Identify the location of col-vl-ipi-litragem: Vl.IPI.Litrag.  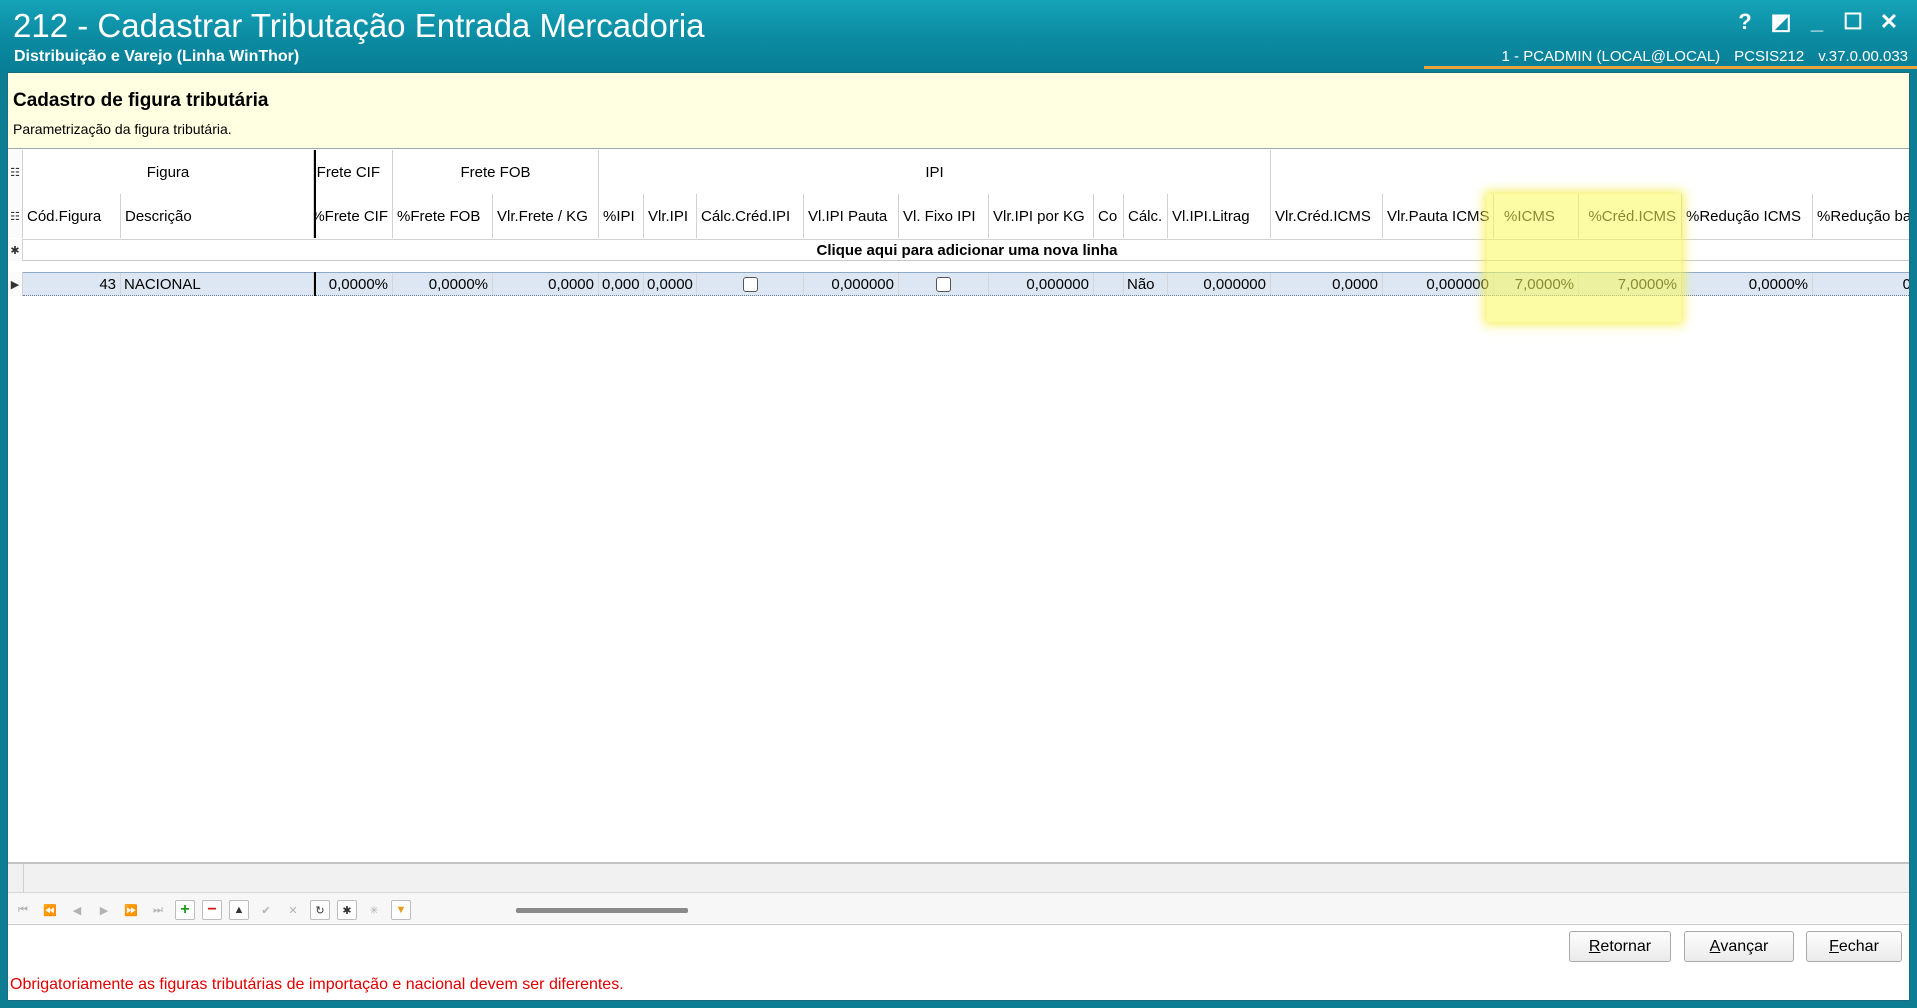
(1219, 216).